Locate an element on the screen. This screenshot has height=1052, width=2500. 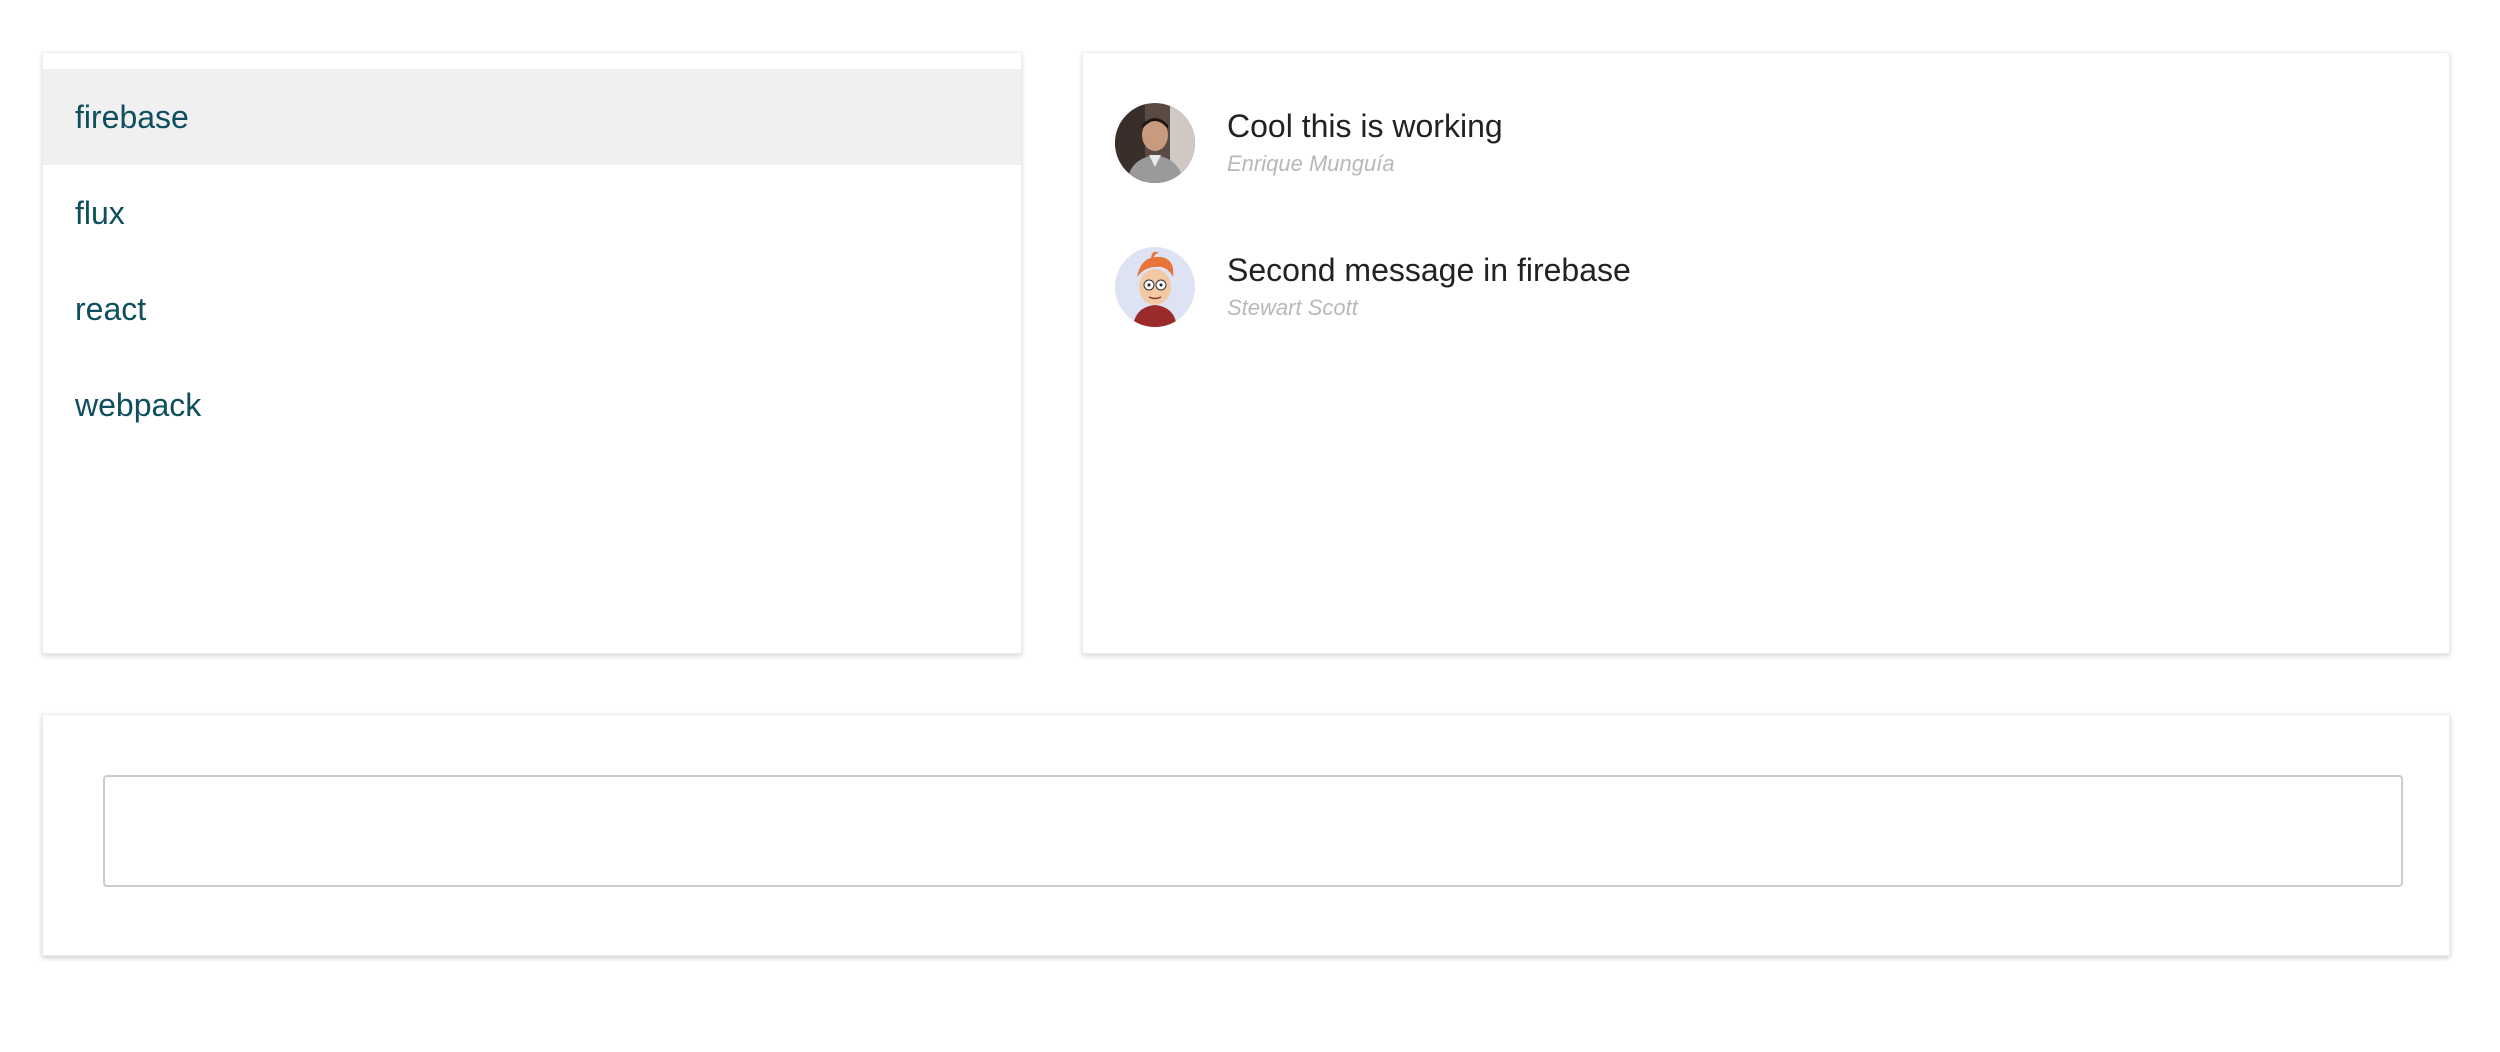
message-item: Second message in firebase Stewart Scott is located at coordinates (1766, 317).